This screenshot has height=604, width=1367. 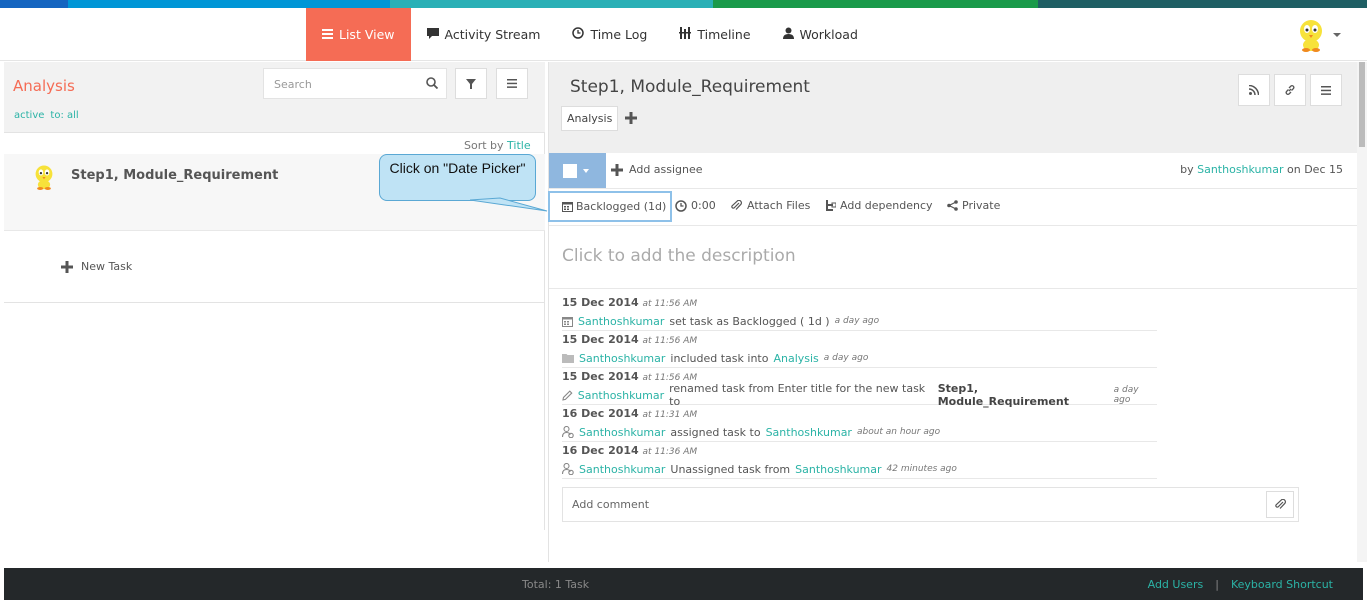 I want to click on list-title: Analysis, so click(x=44, y=86).